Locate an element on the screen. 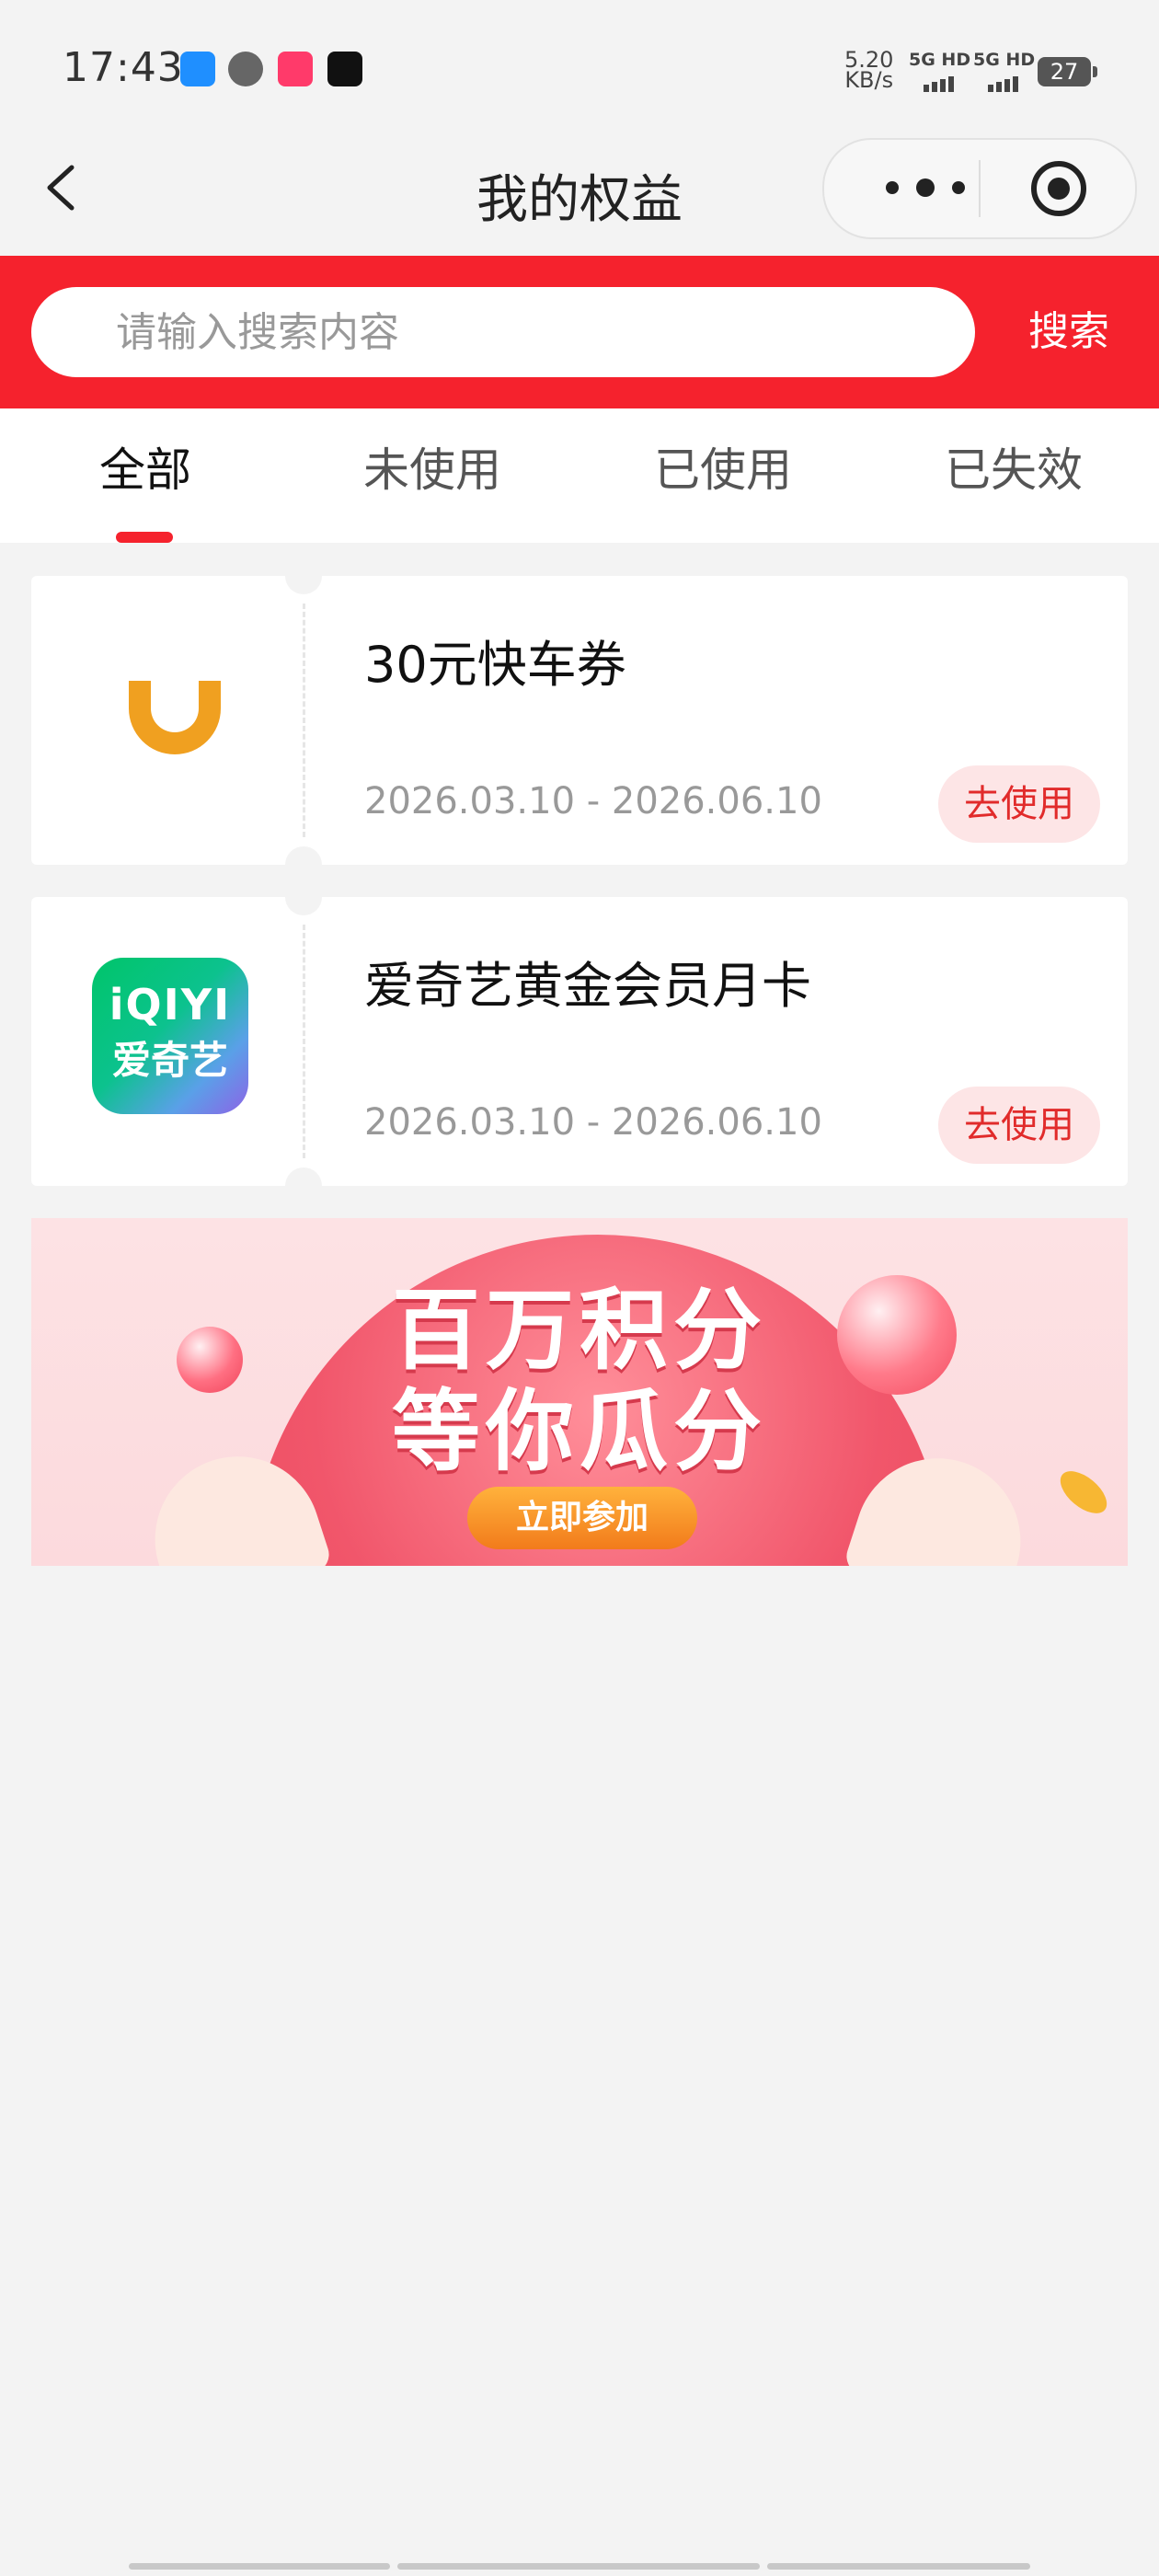 The height and width of the screenshot is (2576, 1159). iqiyi-logo-icon: iQIYI 爱奇艺 is located at coordinates (170, 1036).